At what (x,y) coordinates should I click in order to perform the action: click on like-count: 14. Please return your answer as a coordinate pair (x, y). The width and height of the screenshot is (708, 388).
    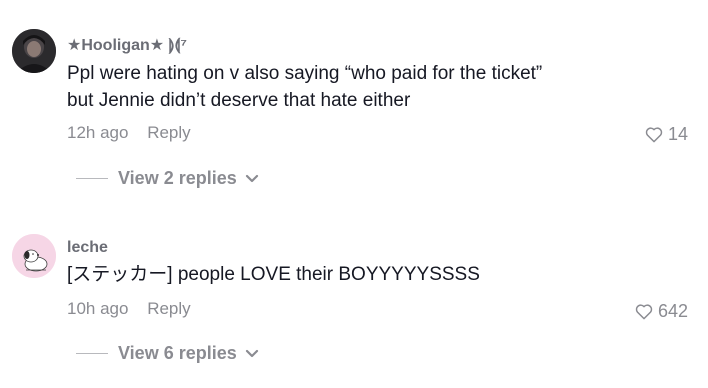
    Looking at the image, I should click on (677, 134).